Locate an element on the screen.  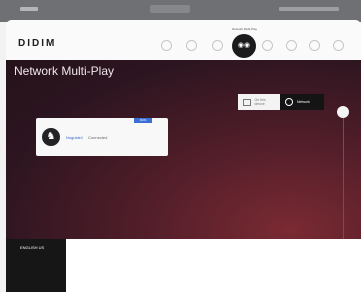
clipboard-icon is located at coordinates (267, 45).